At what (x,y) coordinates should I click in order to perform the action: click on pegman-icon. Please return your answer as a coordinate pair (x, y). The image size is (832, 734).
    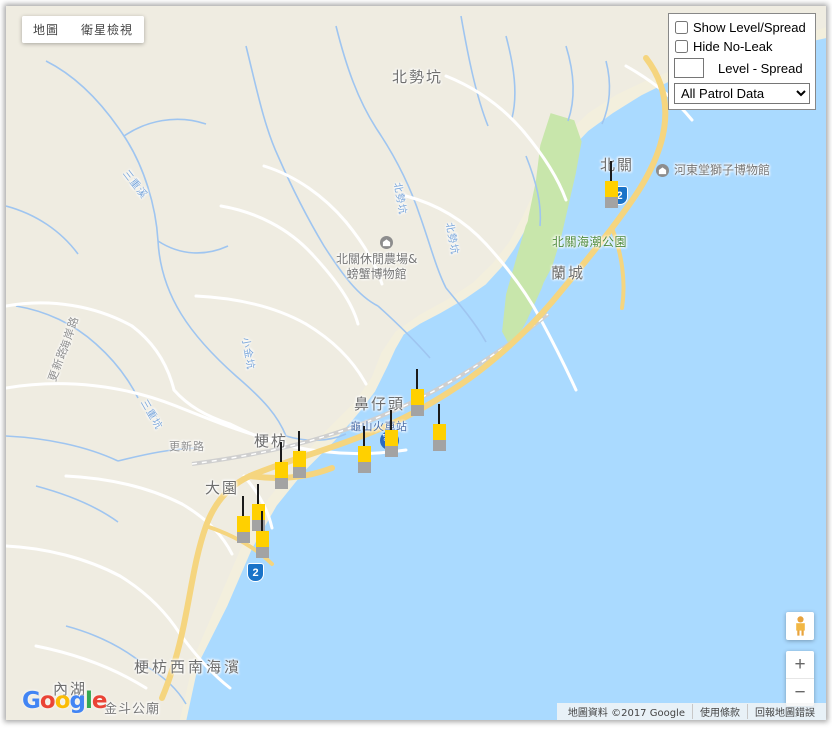
    Looking at the image, I should click on (800, 626).